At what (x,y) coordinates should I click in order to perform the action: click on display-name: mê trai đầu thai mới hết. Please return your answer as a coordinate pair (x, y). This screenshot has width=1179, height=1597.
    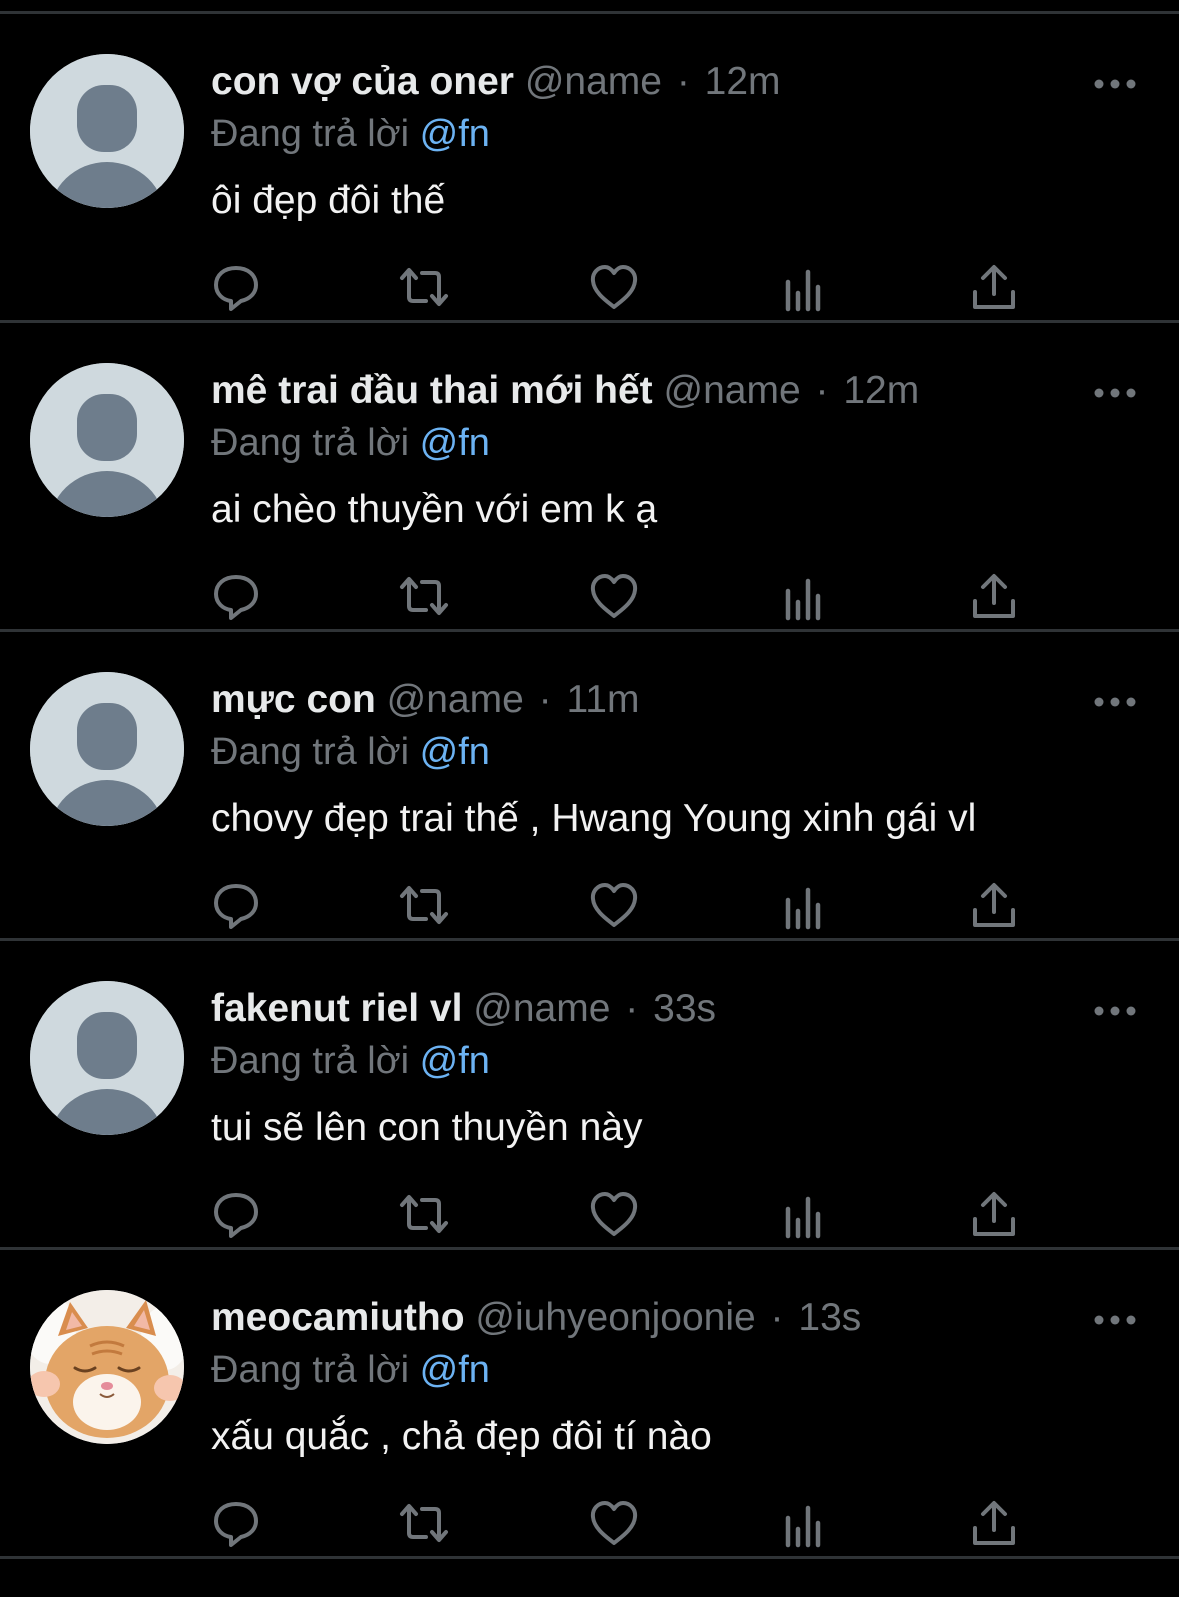
    Looking at the image, I should click on (432, 390).